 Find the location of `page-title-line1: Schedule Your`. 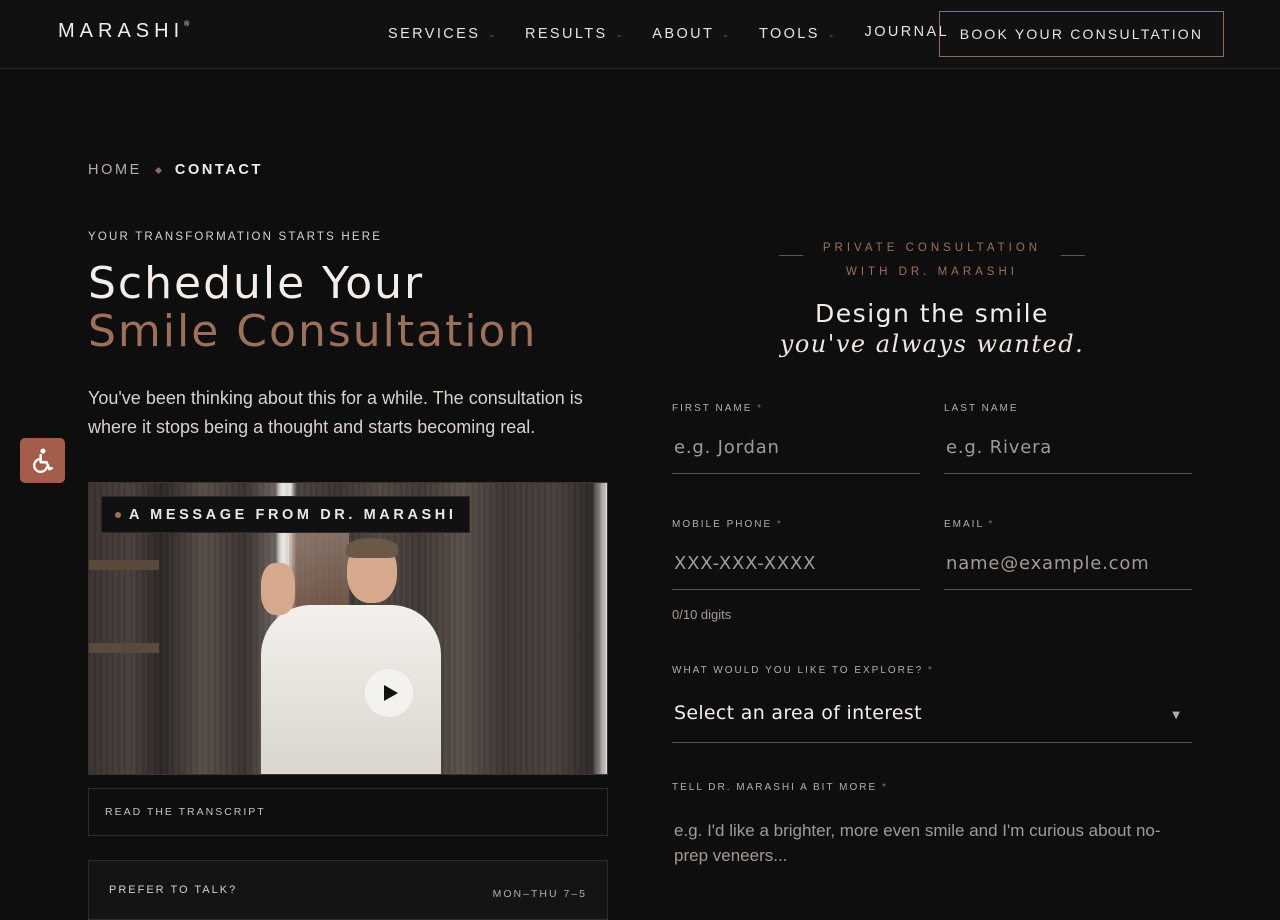

page-title-line1: Schedule Your is located at coordinates (256, 283).